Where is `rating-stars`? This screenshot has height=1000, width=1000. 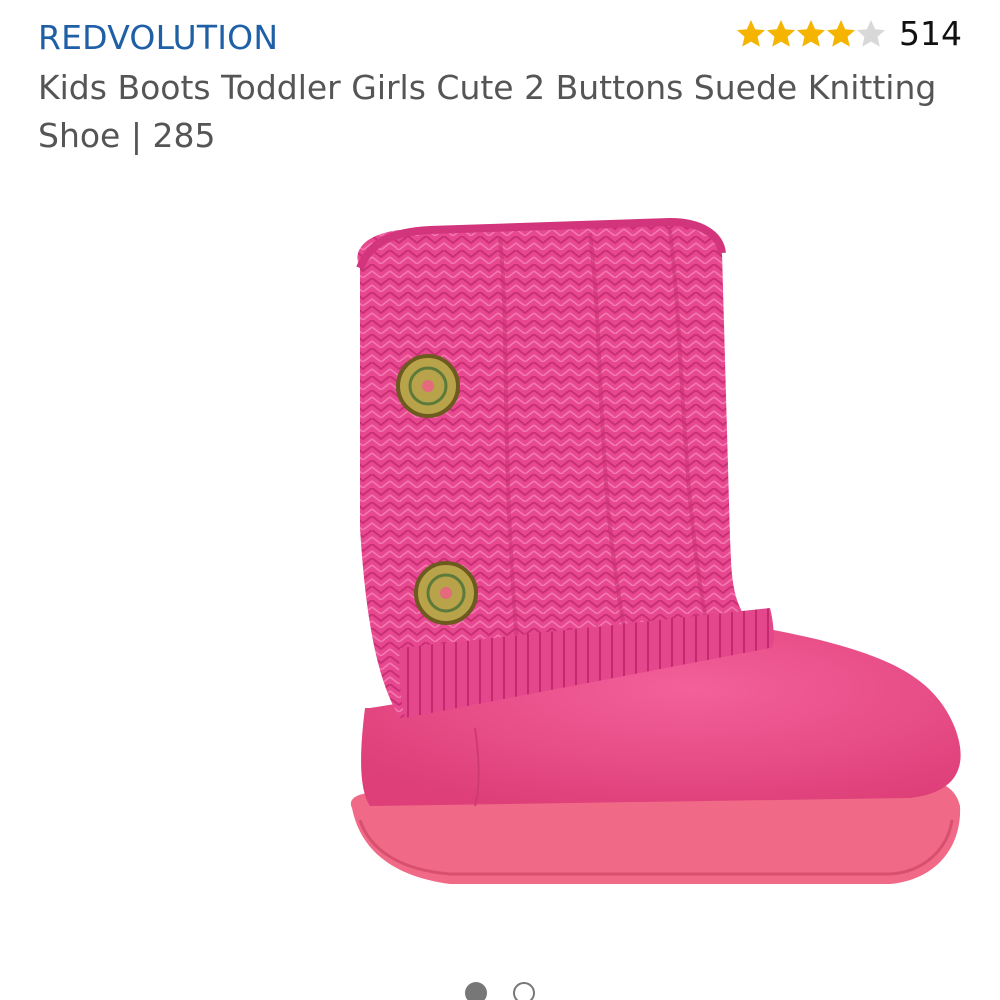 rating-stars is located at coordinates (810, 34).